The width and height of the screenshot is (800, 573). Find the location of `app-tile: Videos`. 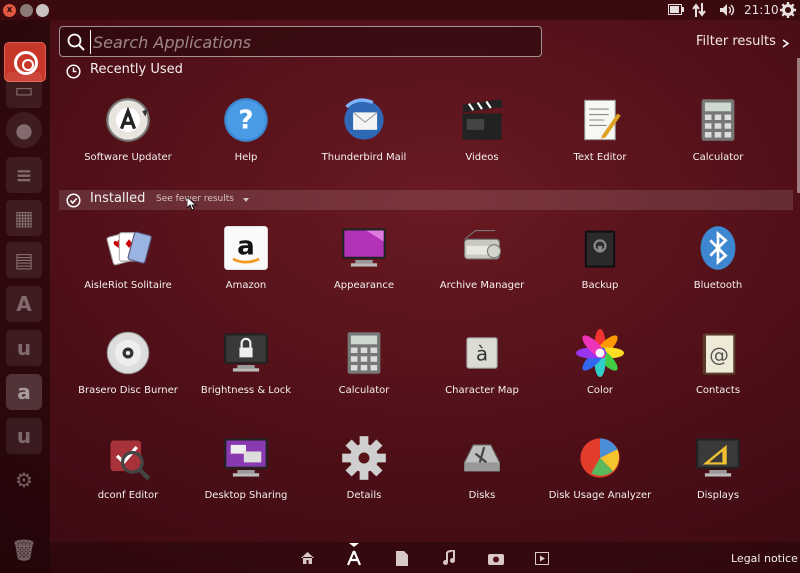

app-tile: Videos is located at coordinates (482, 129).